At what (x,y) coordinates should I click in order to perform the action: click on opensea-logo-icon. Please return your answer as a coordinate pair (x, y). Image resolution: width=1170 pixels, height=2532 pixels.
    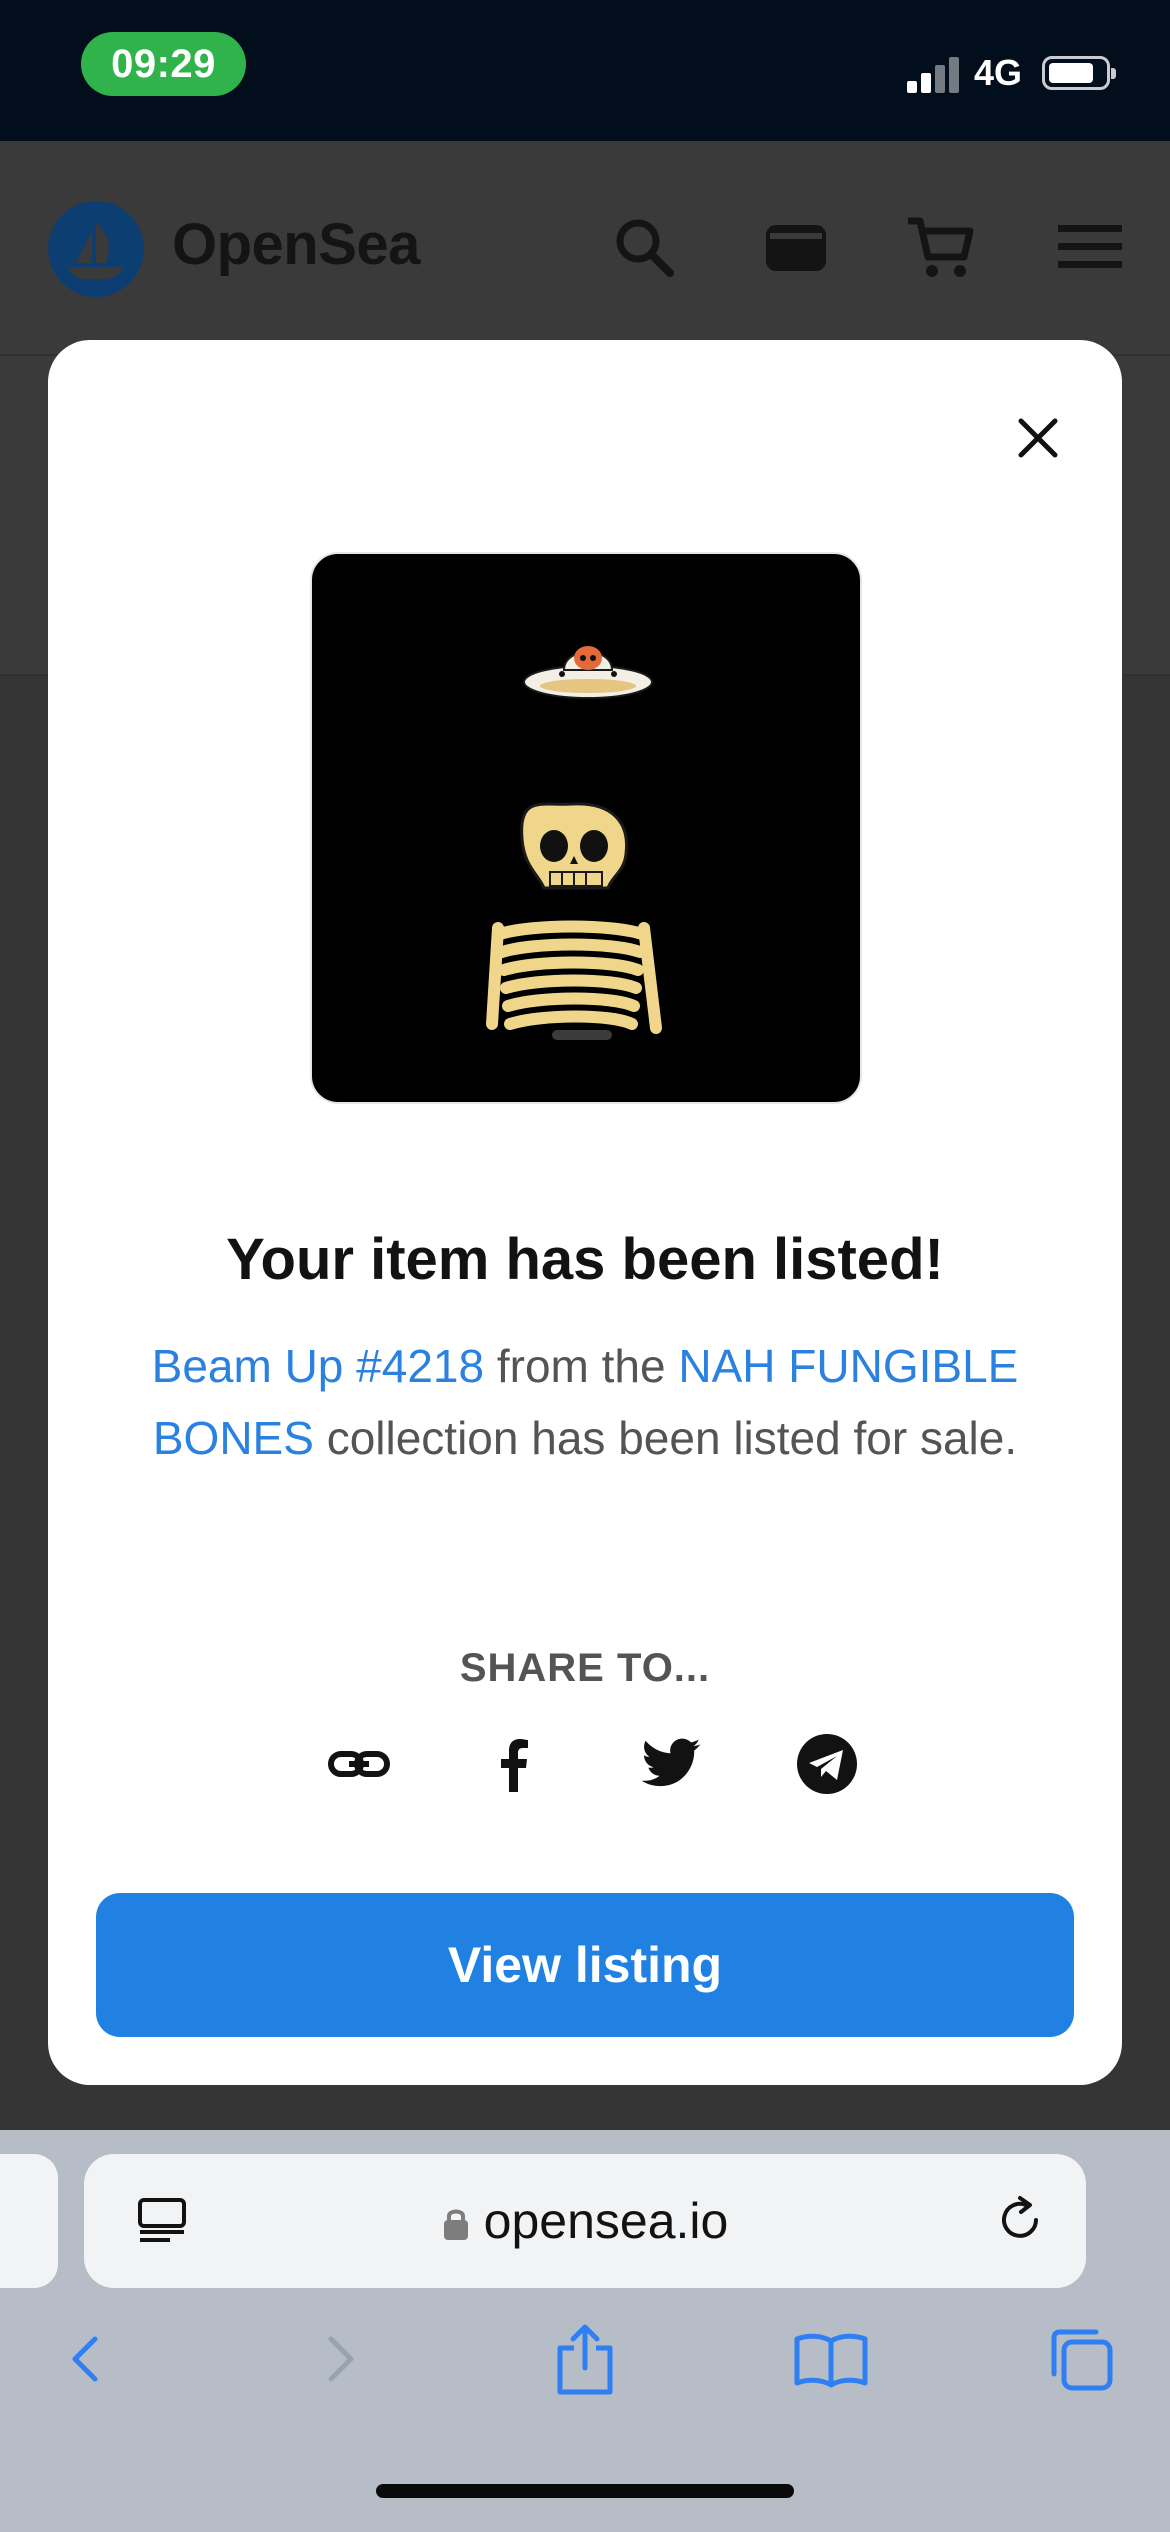
    Looking at the image, I should click on (96, 249).